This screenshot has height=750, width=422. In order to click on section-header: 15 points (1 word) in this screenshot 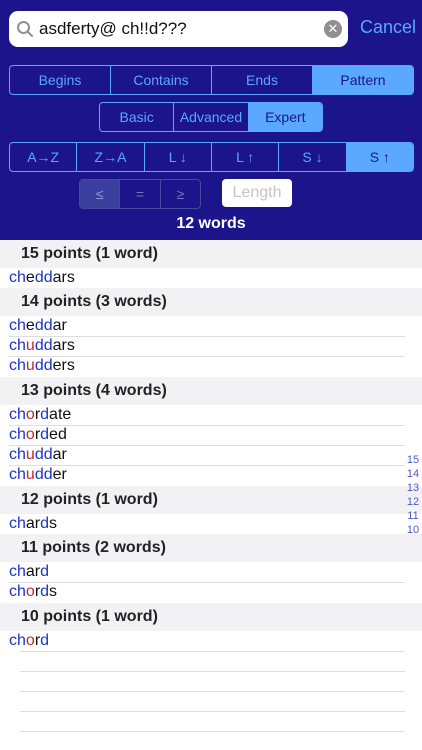, I will do `click(211, 254)`.